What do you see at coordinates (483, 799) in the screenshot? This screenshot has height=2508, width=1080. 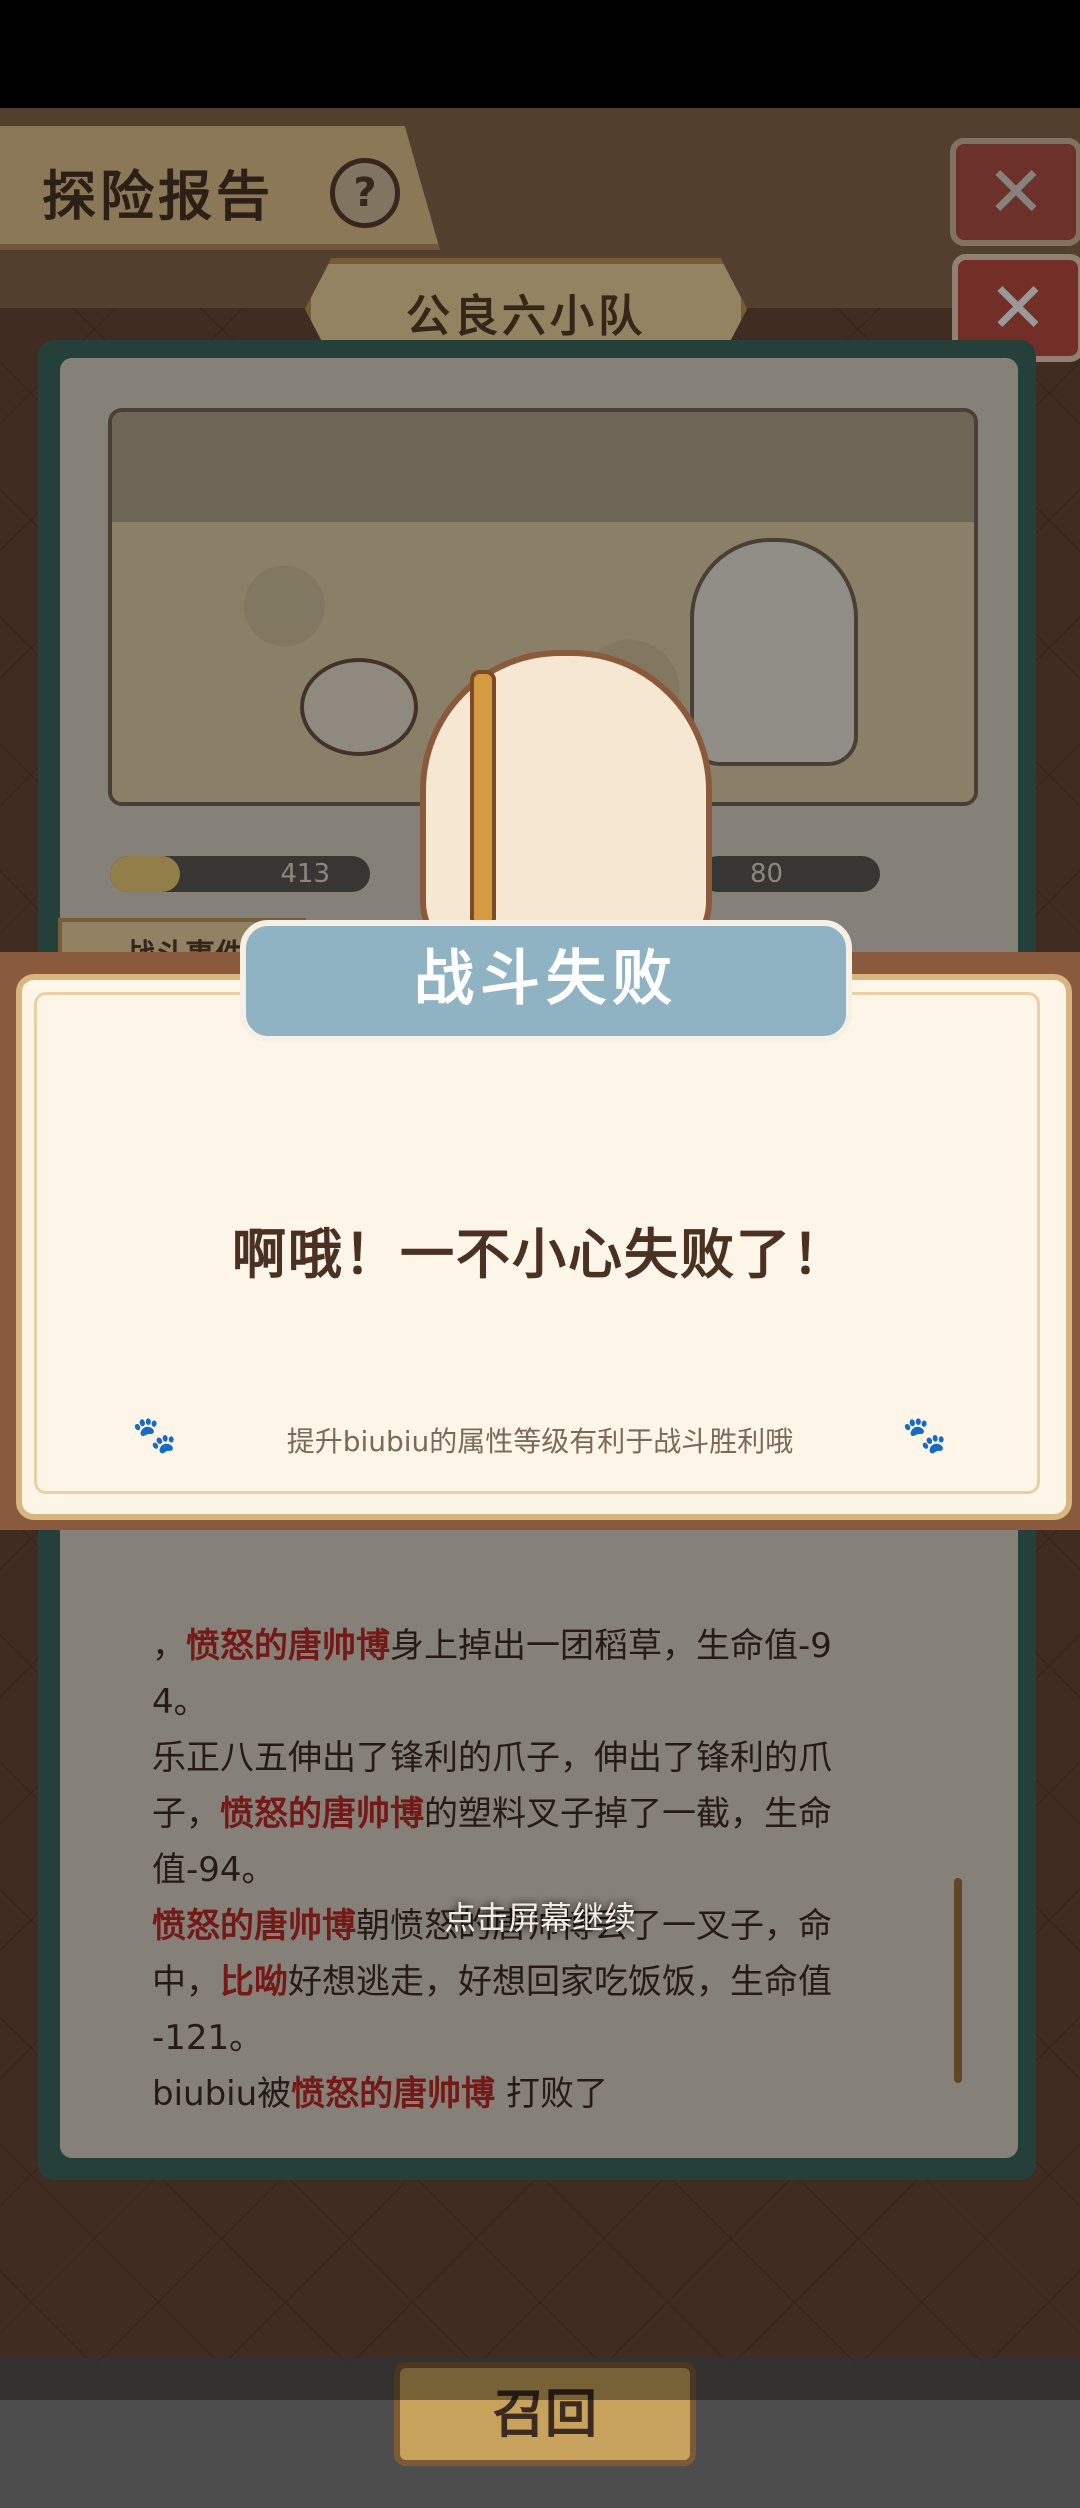 I see `mascot-staff` at bounding box center [483, 799].